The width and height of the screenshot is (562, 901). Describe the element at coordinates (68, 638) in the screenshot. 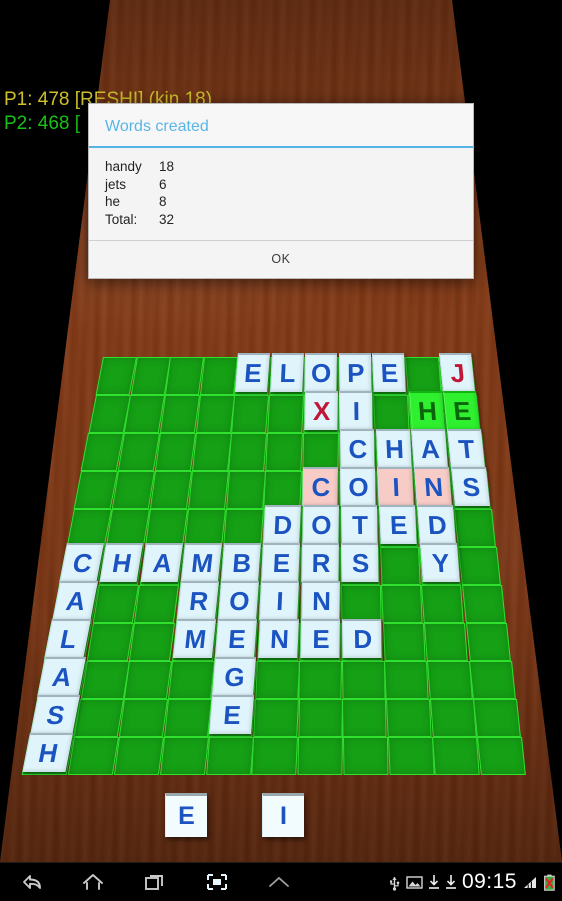

I see `board-tile: L` at that location.